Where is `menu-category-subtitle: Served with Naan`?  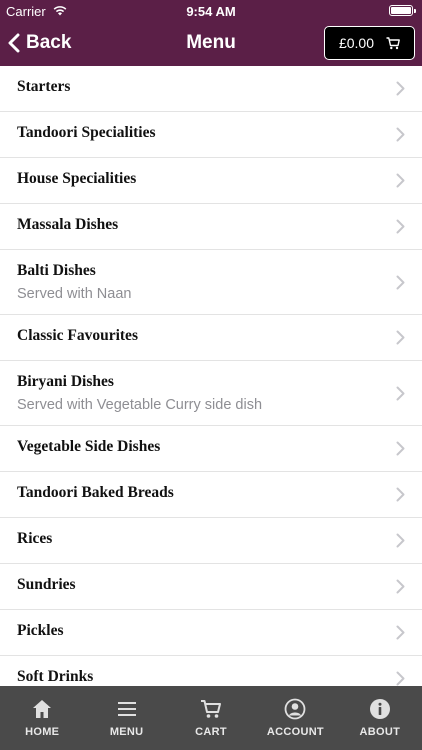
menu-category-subtitle: Served with Naan is located at coordinates (74, 294).